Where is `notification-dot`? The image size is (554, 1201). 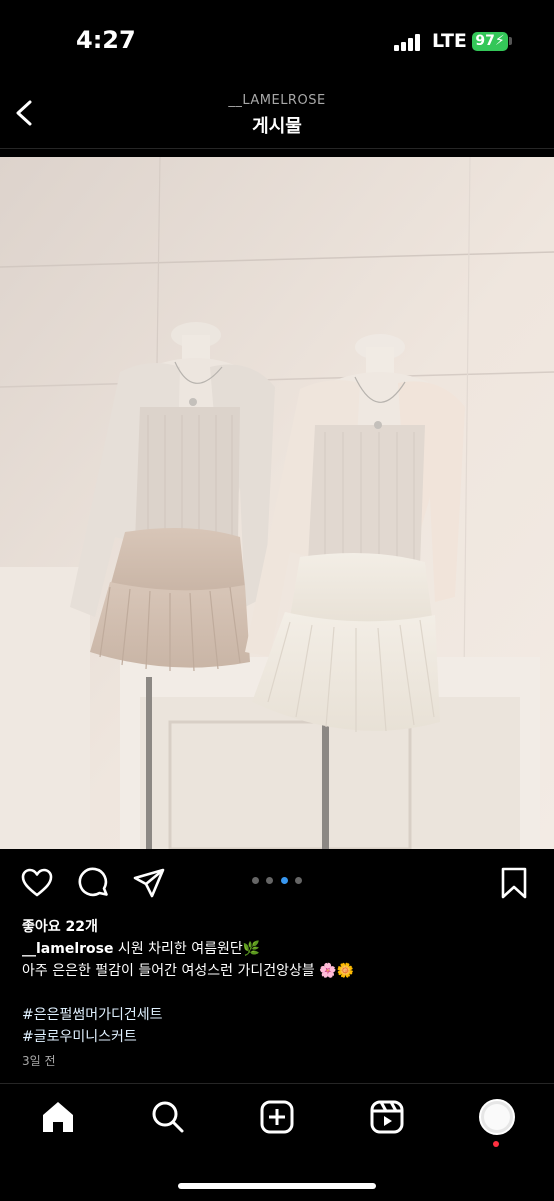 notification-dot is located at coordinates (496, 1144).